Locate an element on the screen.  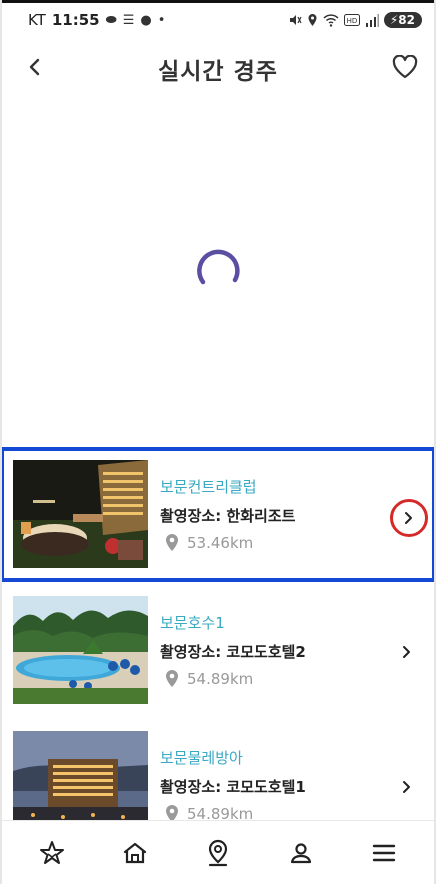
nav-star-button is located at coordinates (52, 853).